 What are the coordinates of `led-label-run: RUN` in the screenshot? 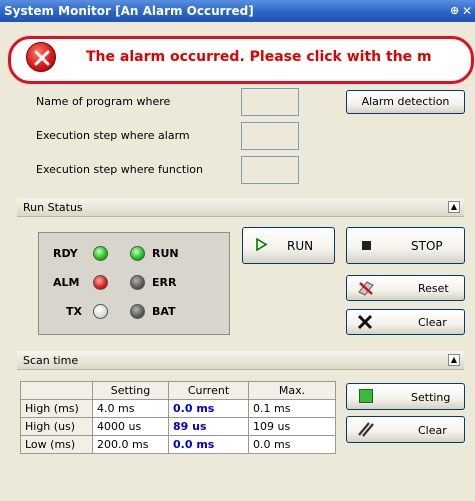 It's located at (165, 253).